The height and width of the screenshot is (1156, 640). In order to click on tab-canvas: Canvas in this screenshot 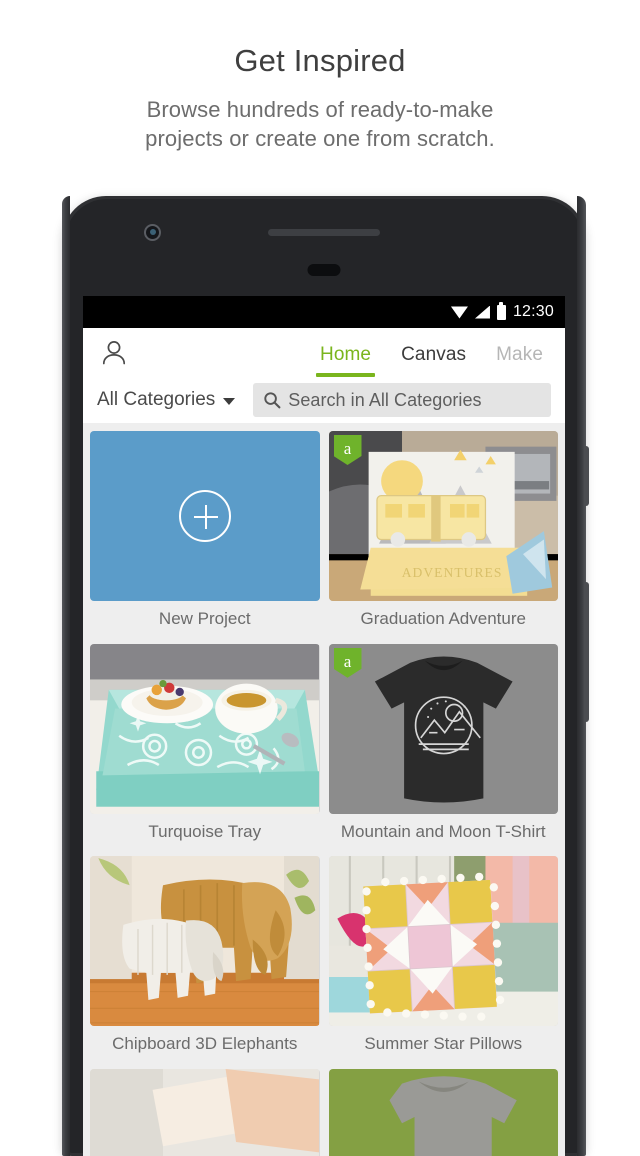, I will do `click(433, 360)`.